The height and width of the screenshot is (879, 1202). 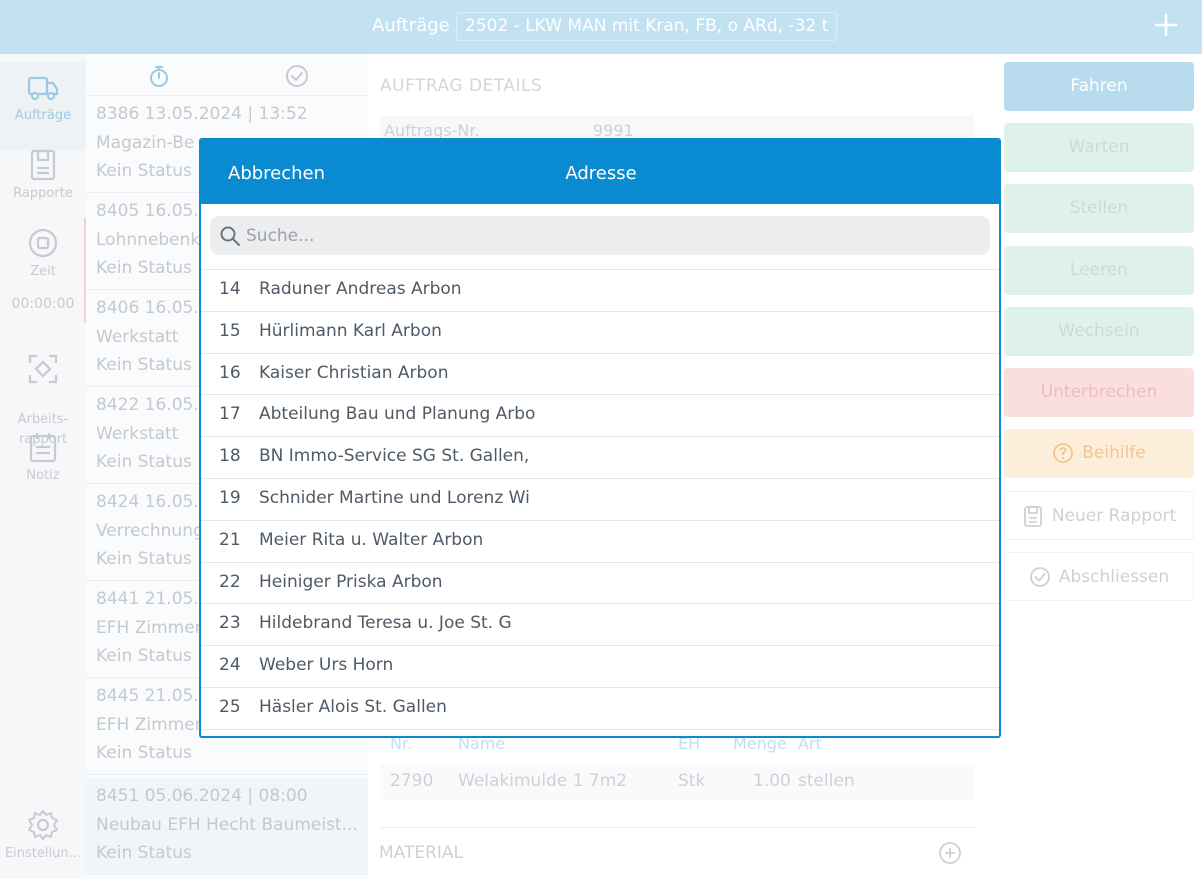 I want to click on add-icon, so click(x=1166, y=25).